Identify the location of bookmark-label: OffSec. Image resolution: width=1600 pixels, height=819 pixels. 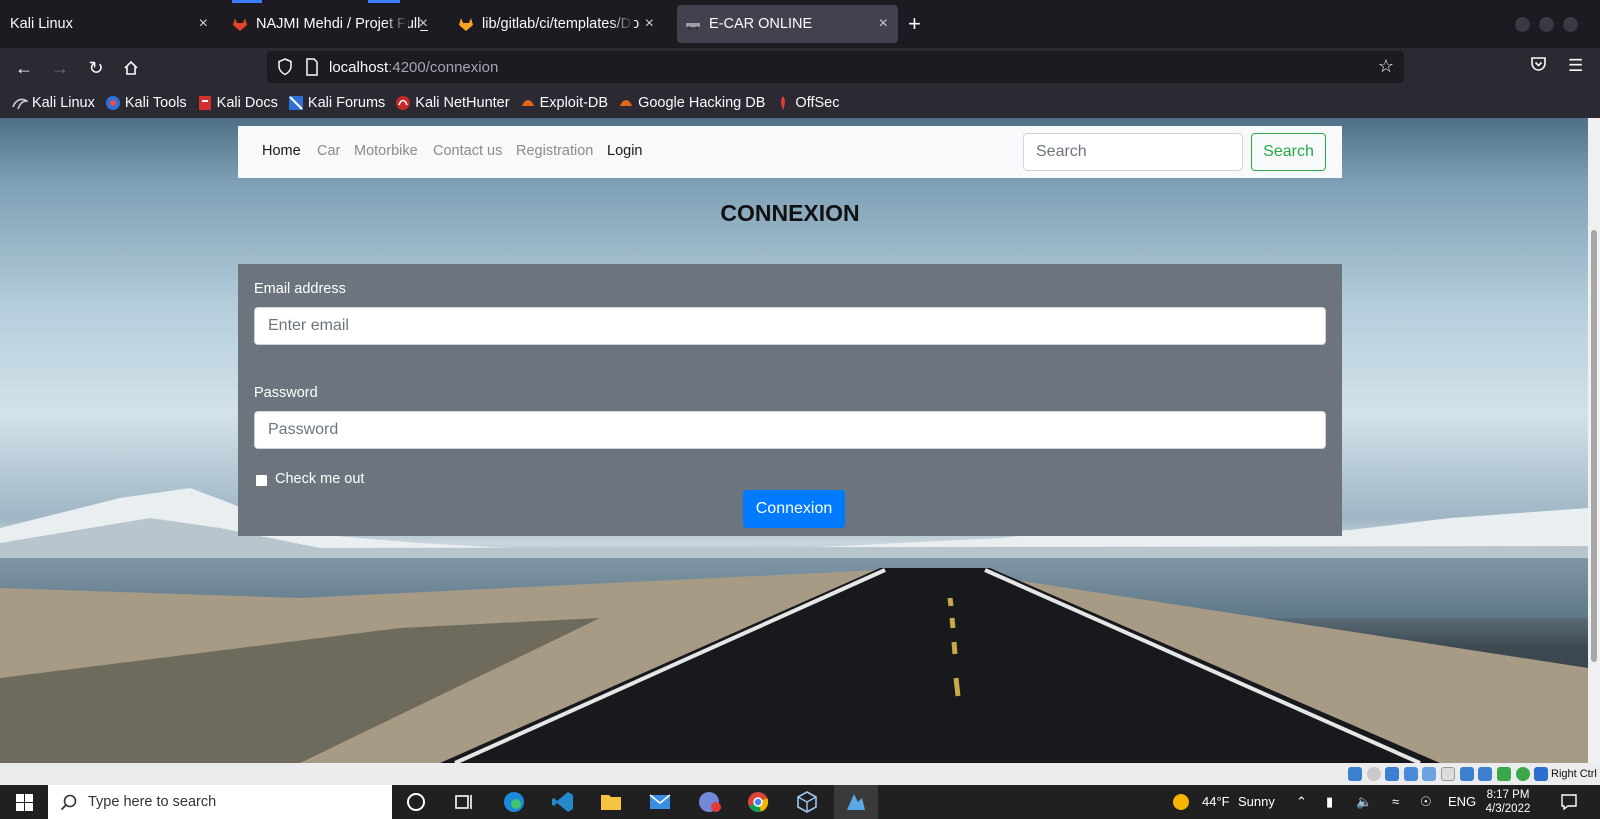
(817, 103).